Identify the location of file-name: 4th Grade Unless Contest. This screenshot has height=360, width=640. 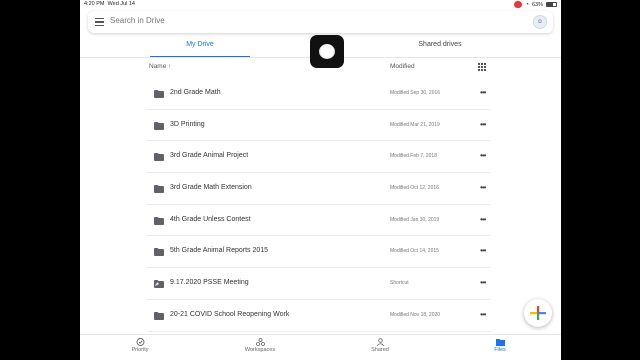
(210, 219).